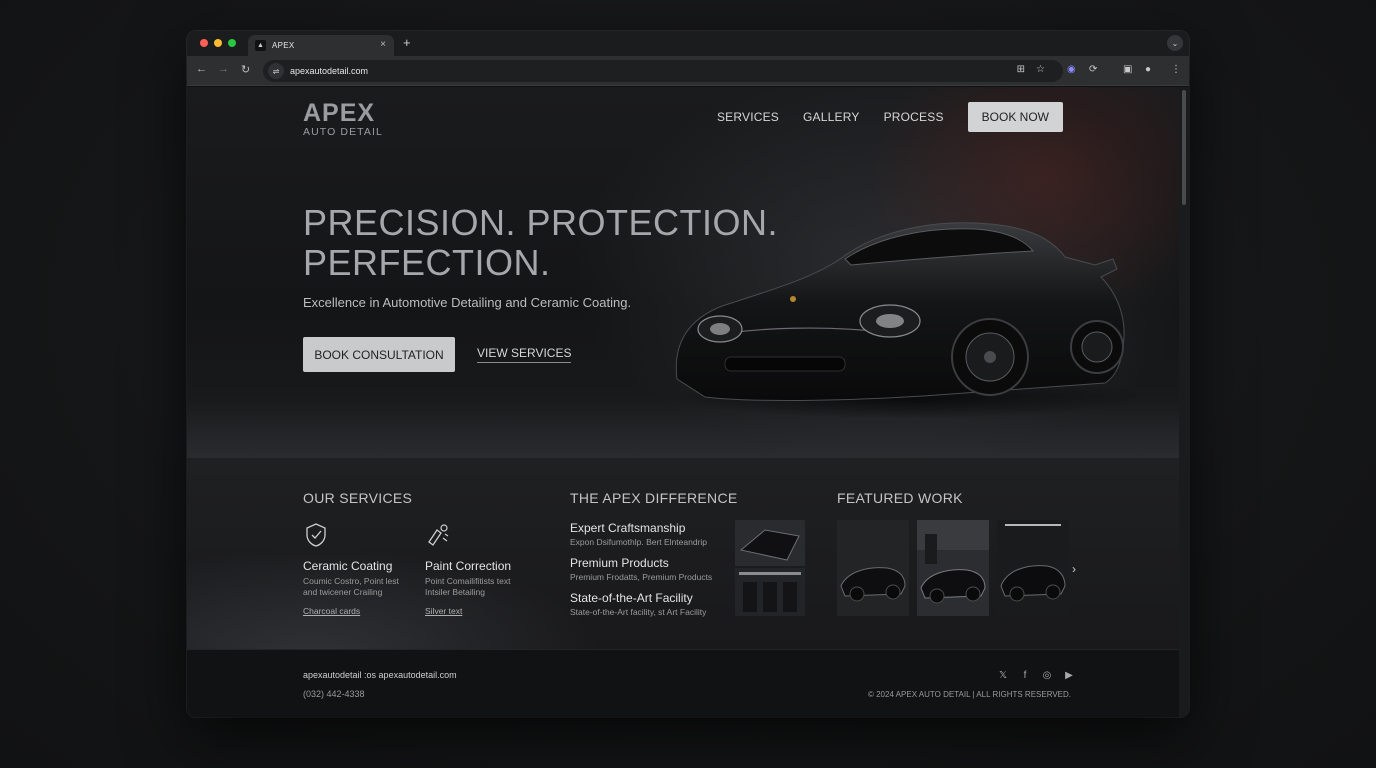  What do you see at coordinates (1021, 69) in the screenshot?
I see `translate-icon: ⊞` at bounding box center [1021, 69].